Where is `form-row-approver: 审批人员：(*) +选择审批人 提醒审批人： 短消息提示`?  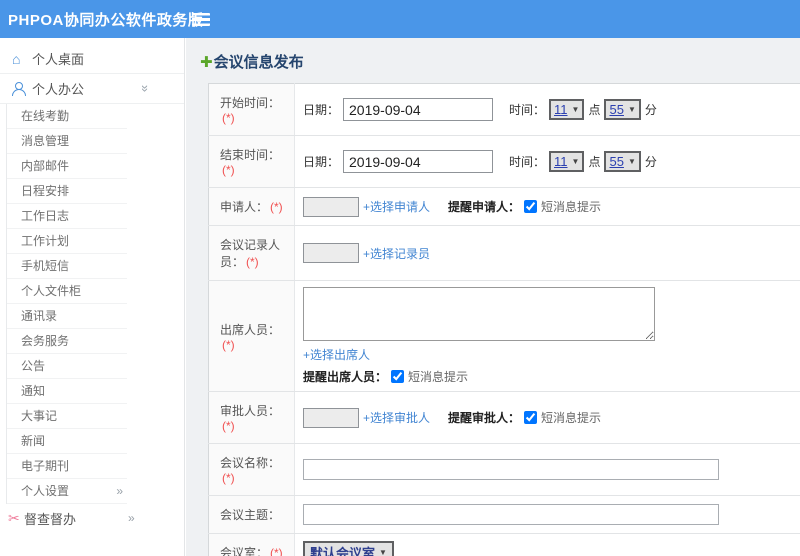
form-row-approver: 审批人员：(*) +选择审批人 提醒审批人： 短消息提示 is located at coordinates (504, 417).